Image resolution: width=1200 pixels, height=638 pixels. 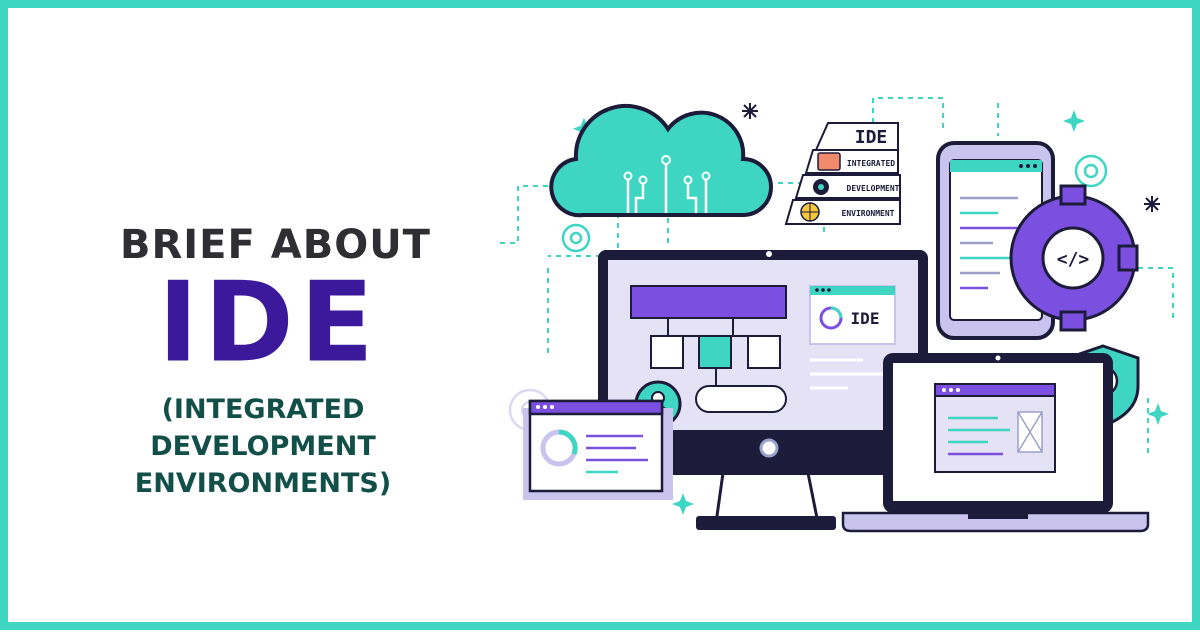 I want to click on workflow-icon, so click(x=829, y=161).